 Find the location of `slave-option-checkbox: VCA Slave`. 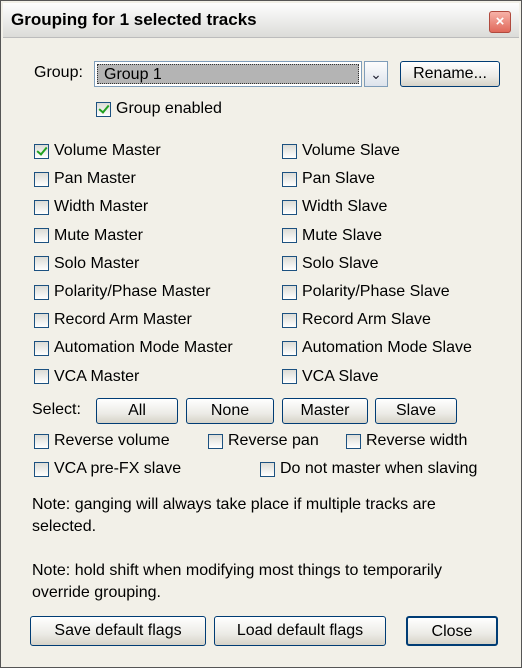

slave-option-checkbox: VCA Slave is located at coordinates (330, 377).